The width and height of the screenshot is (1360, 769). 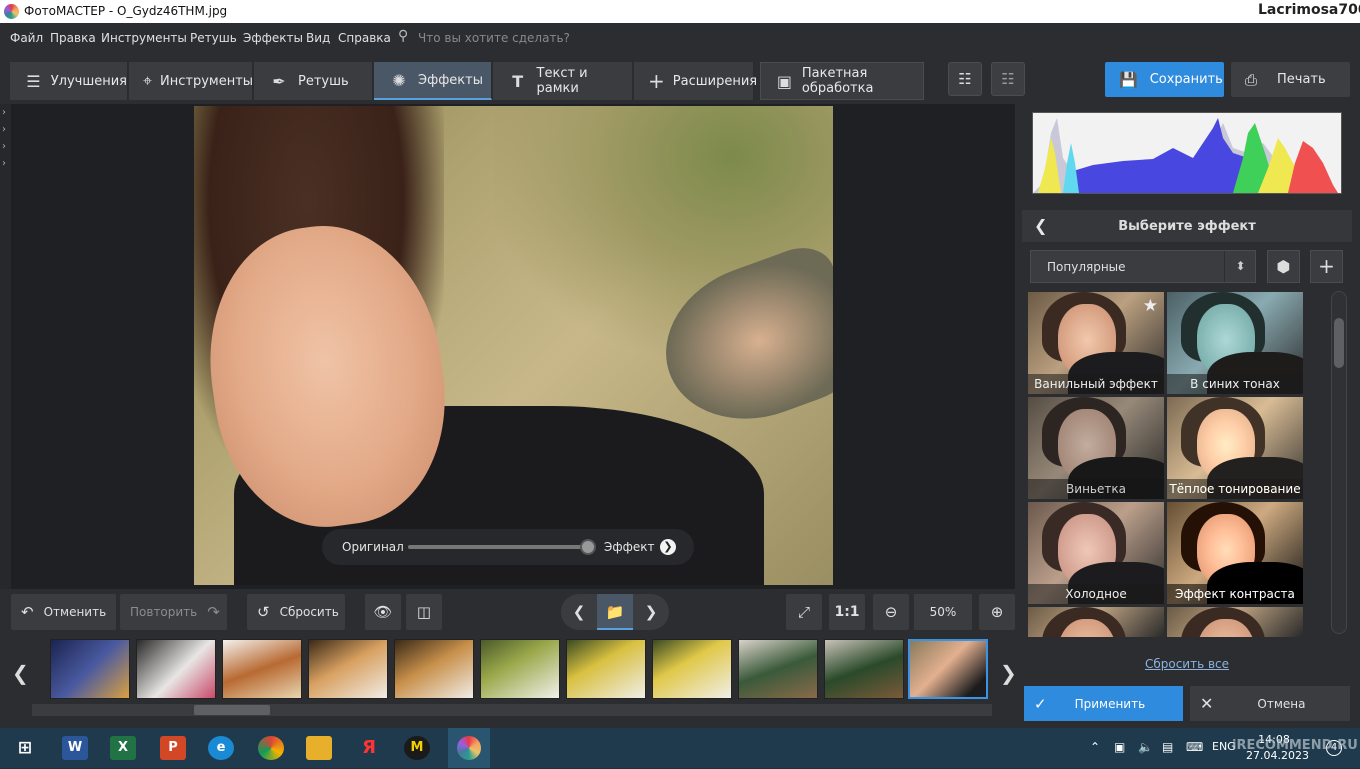 I want to click on network-icon: ▣, so click(x=1119, y=747).